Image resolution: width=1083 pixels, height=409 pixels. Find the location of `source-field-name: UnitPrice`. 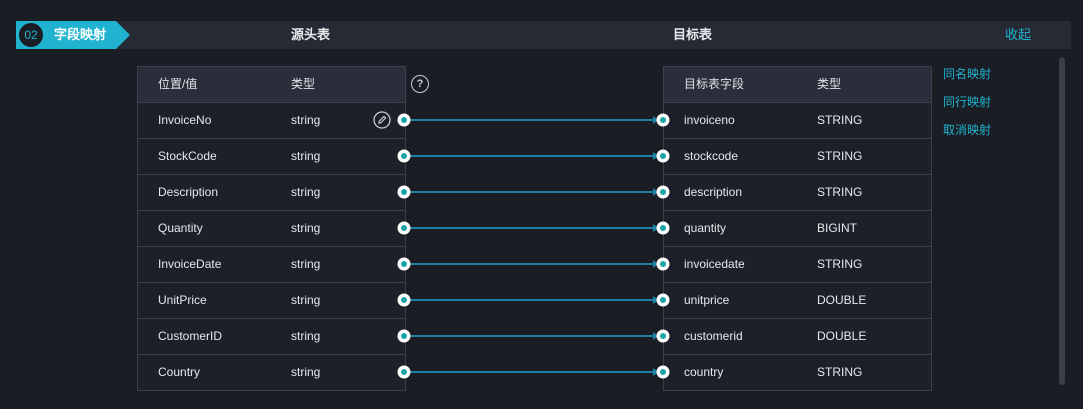

source-field-name: UnitPrice is located at coordinates (182, 300).